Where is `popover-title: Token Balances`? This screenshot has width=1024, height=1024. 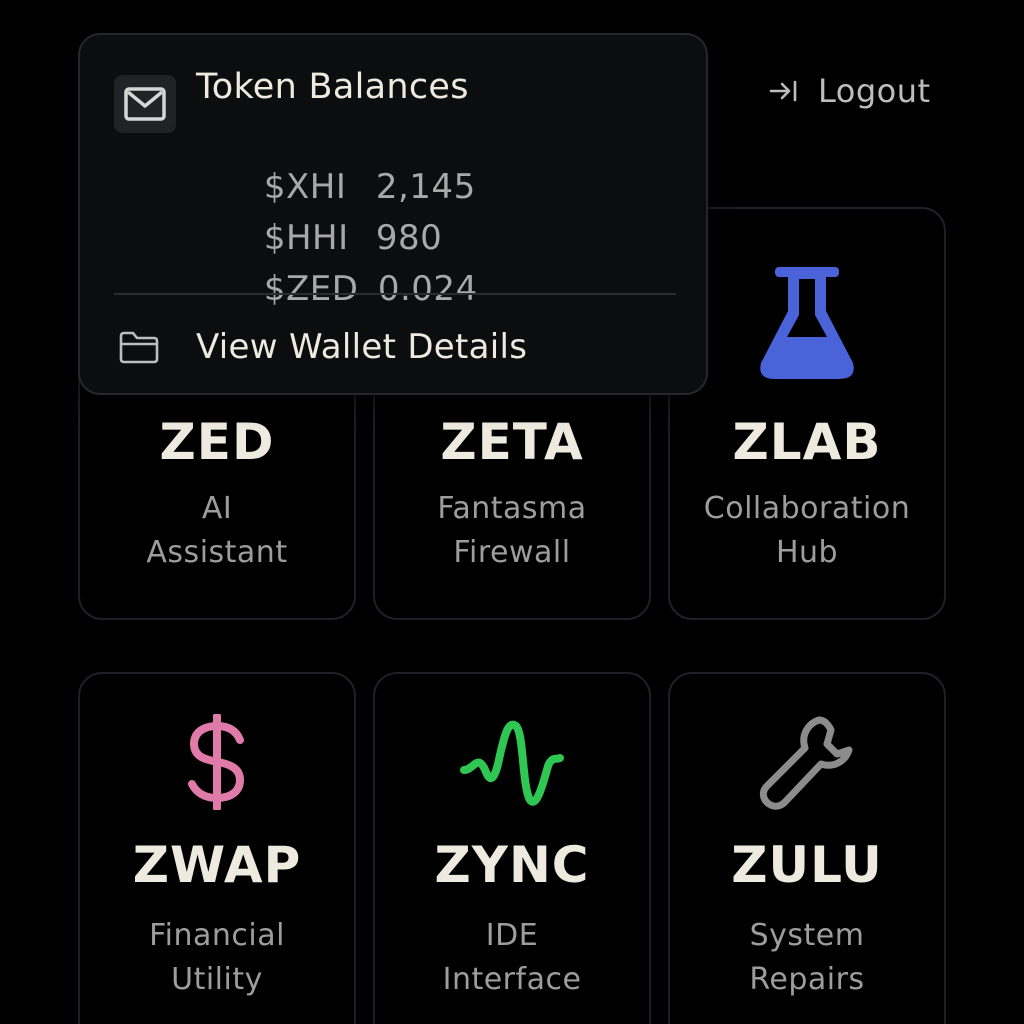
popover-title: Token Balances is located at coordinates (332, 87).